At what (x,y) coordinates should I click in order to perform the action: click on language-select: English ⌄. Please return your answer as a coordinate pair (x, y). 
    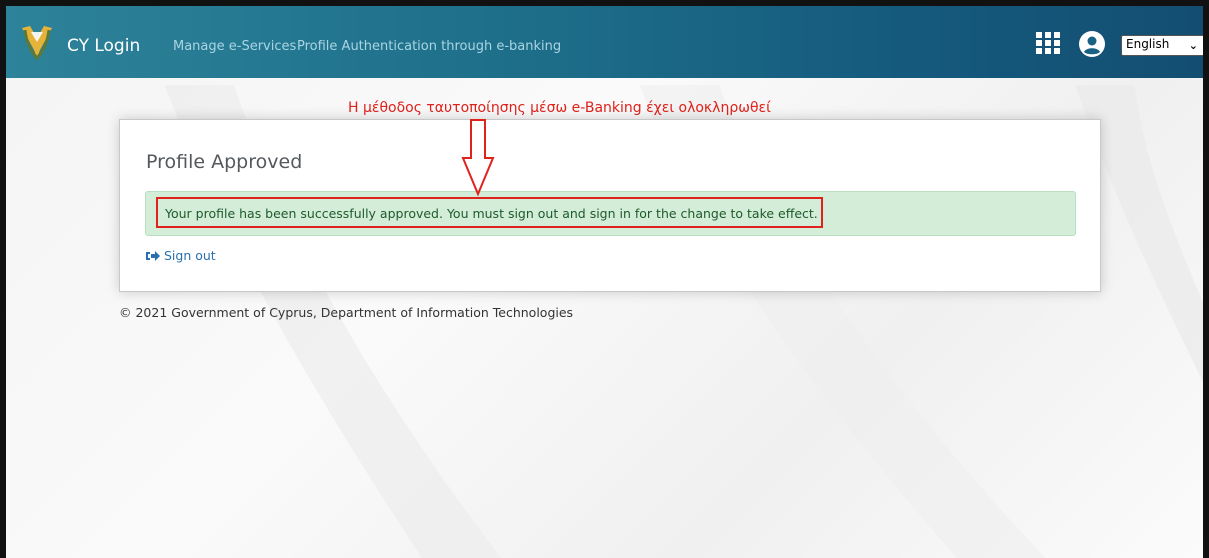
    Looking at the image, I should click on (1162, 45).